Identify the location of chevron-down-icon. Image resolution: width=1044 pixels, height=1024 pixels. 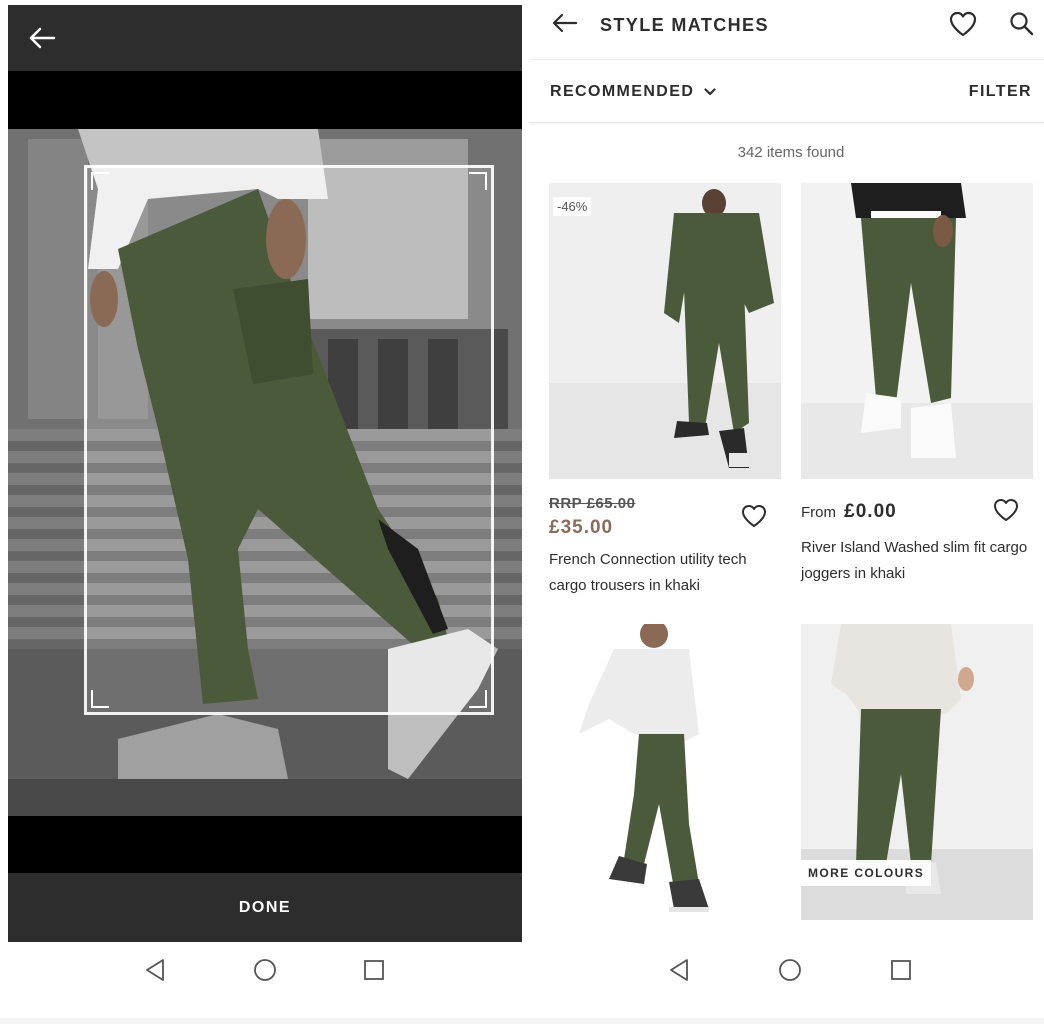
(710, 92).